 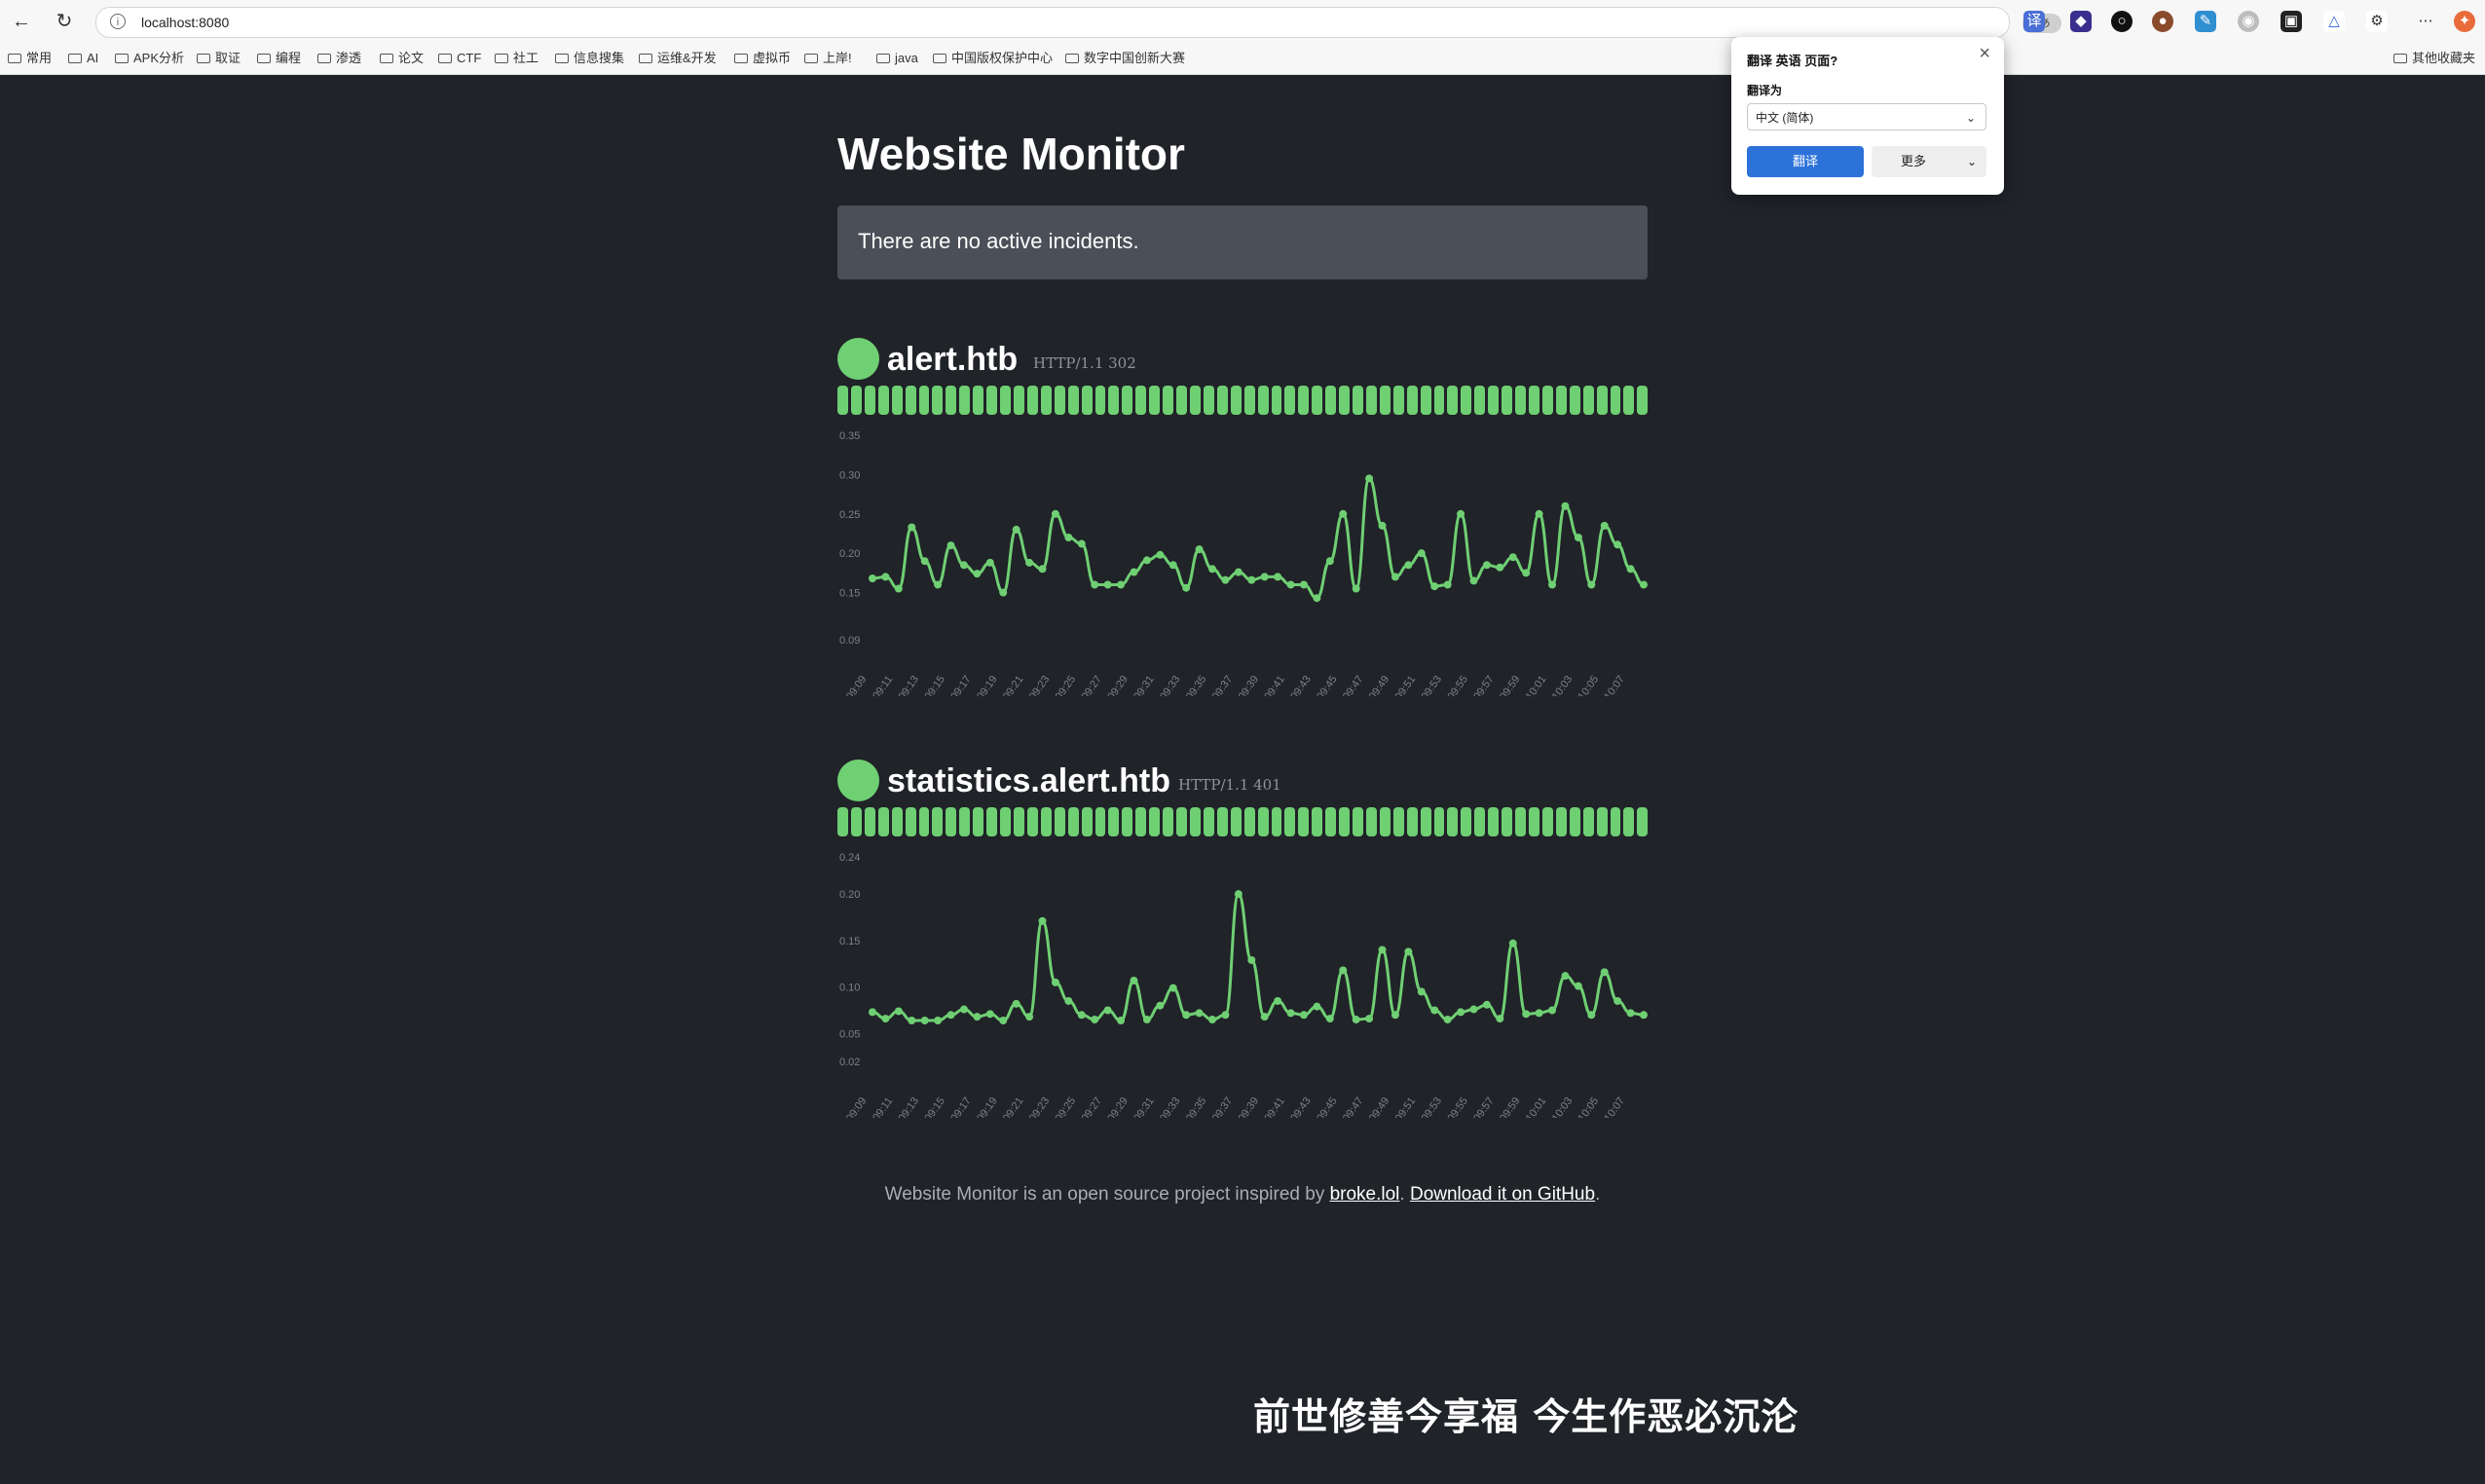 What do you see at coordinates (2081, 21) in the screenshot?
I see `extension-puzzle-icon: ◆` at bounding box center [2081, 21].